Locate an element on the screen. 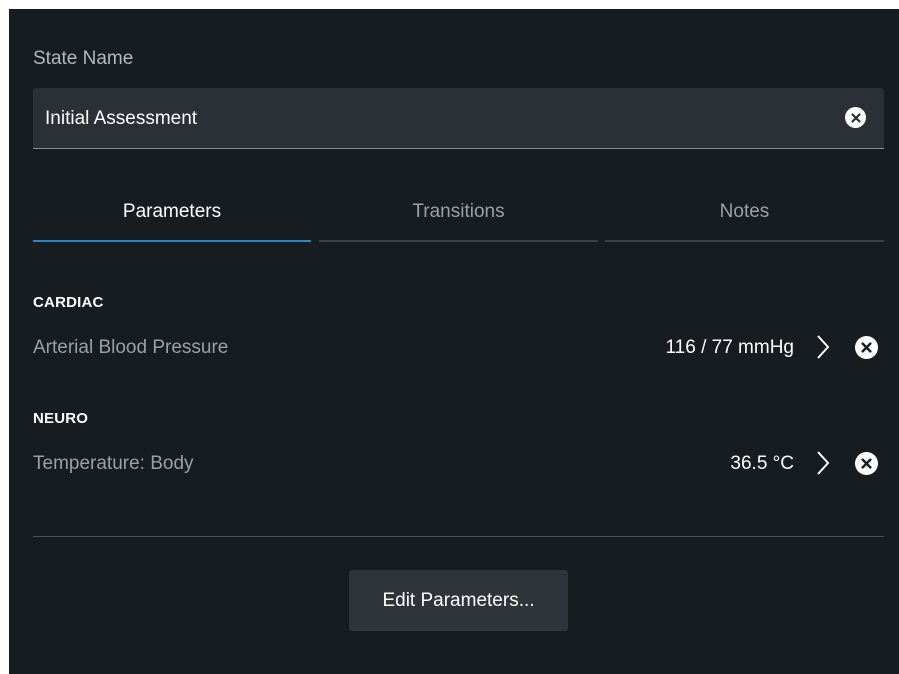 Image resolution: width=899 pixels, height=674 pixels. state-name-label: State Name is located at coordinates (83, 58).